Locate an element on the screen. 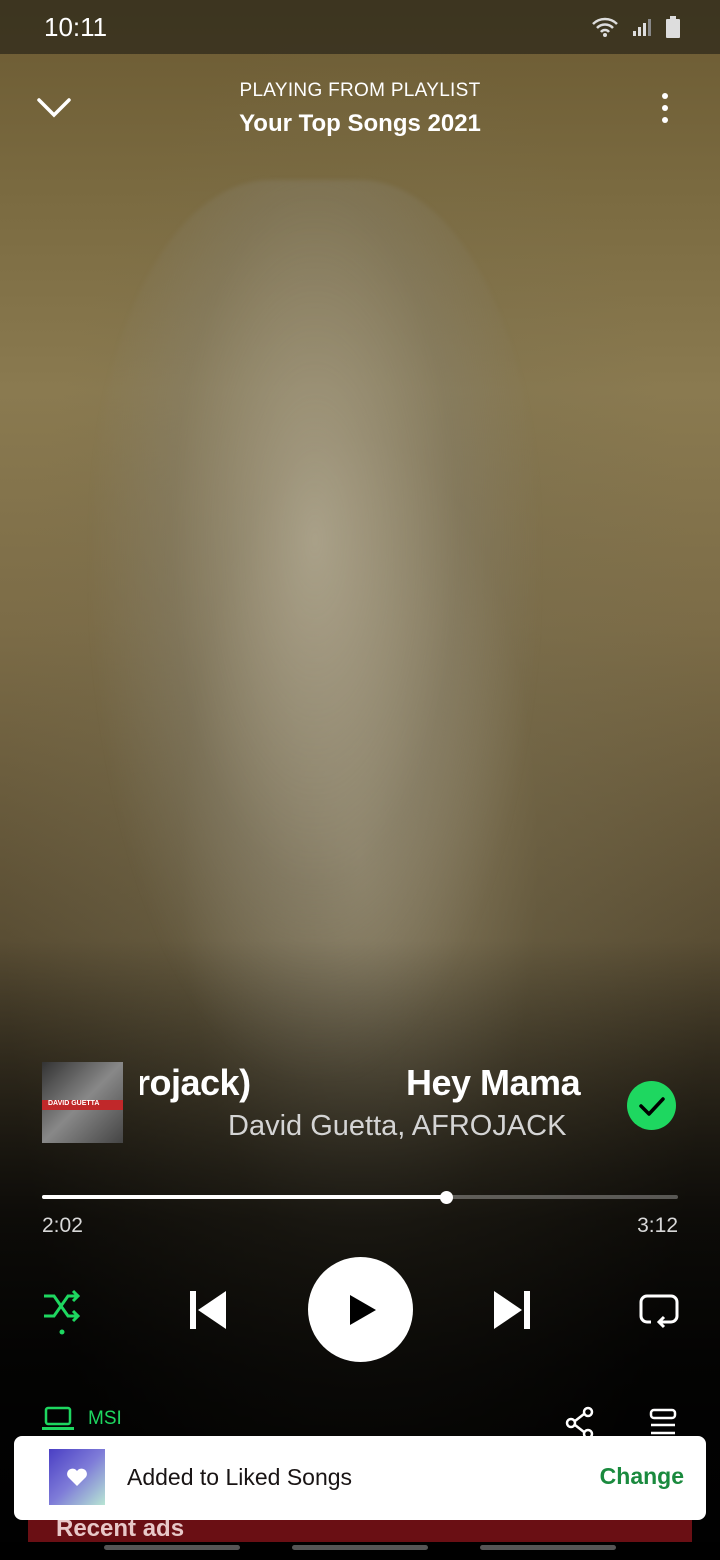 The image size is (720, 1560). status-bar: 10:11 is located at coordinates (360, 27).